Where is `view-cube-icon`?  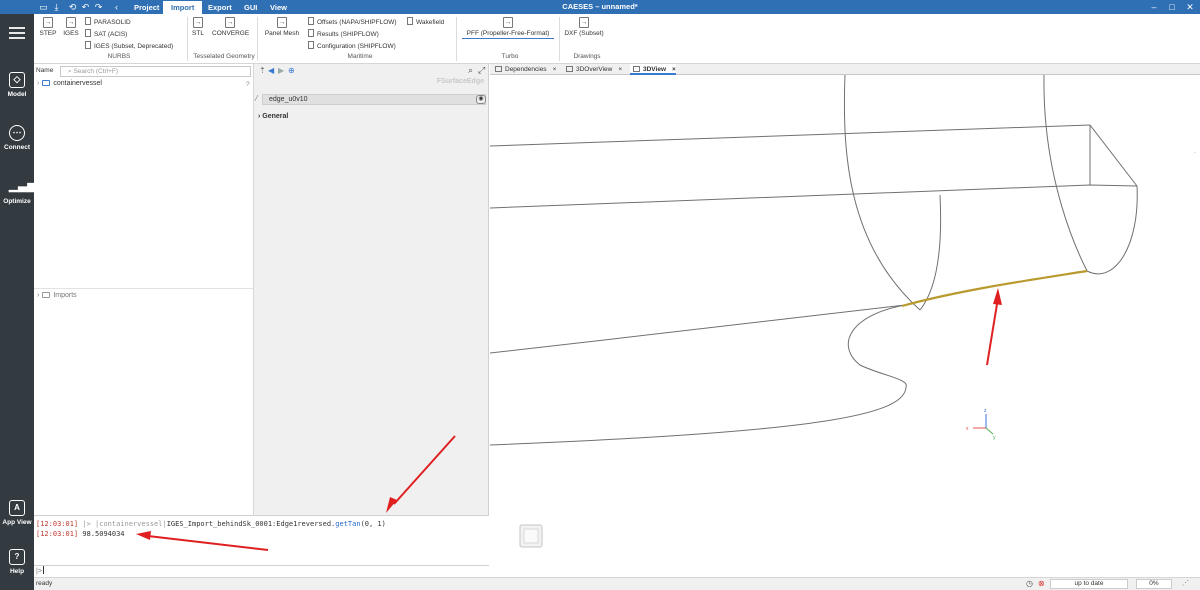 view-cube-icon is located at coordinates (531, 536).